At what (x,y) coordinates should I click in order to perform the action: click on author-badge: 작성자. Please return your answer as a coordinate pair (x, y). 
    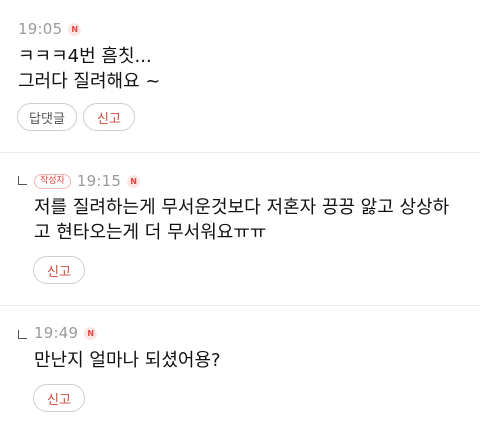
    Looking at the image, I should click on (52, 181).